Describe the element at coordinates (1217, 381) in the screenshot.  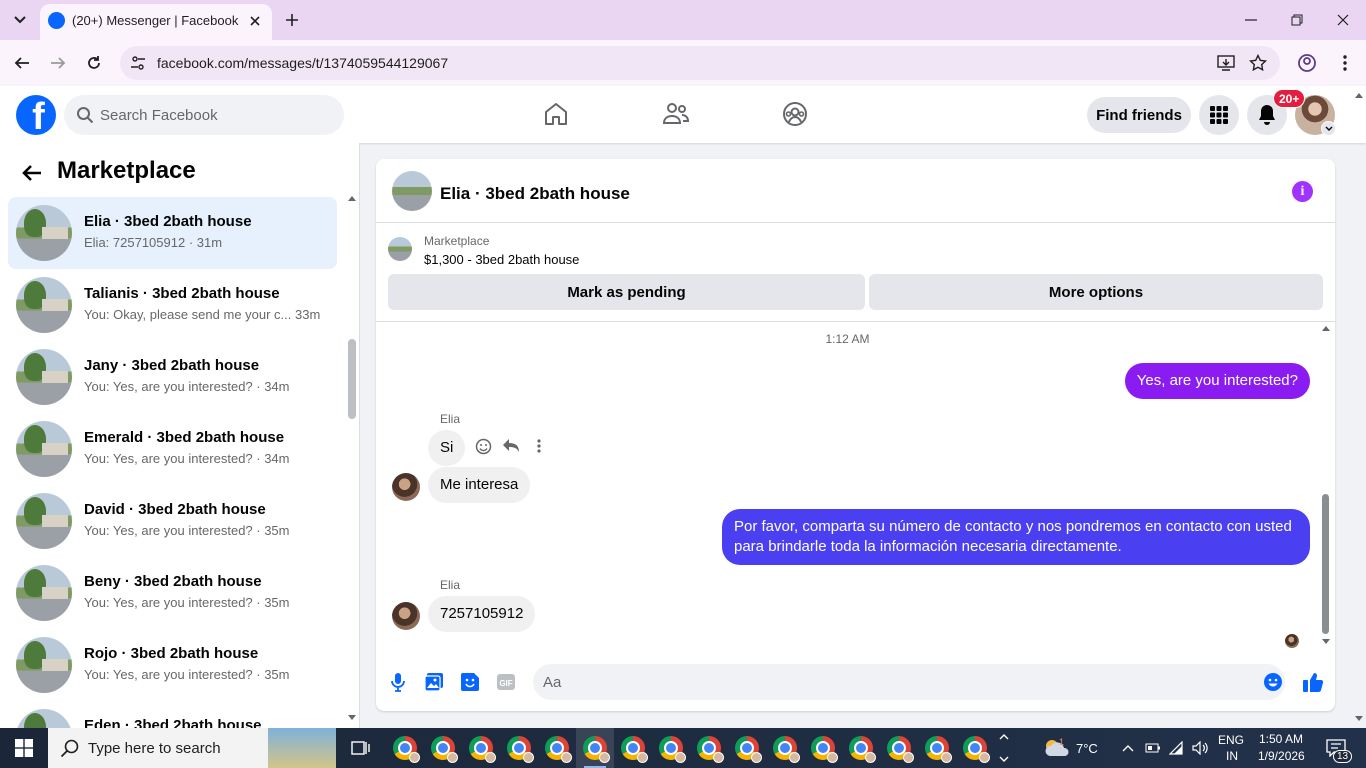
I see `outgoing-message: Yes, are you interested?` at that location.